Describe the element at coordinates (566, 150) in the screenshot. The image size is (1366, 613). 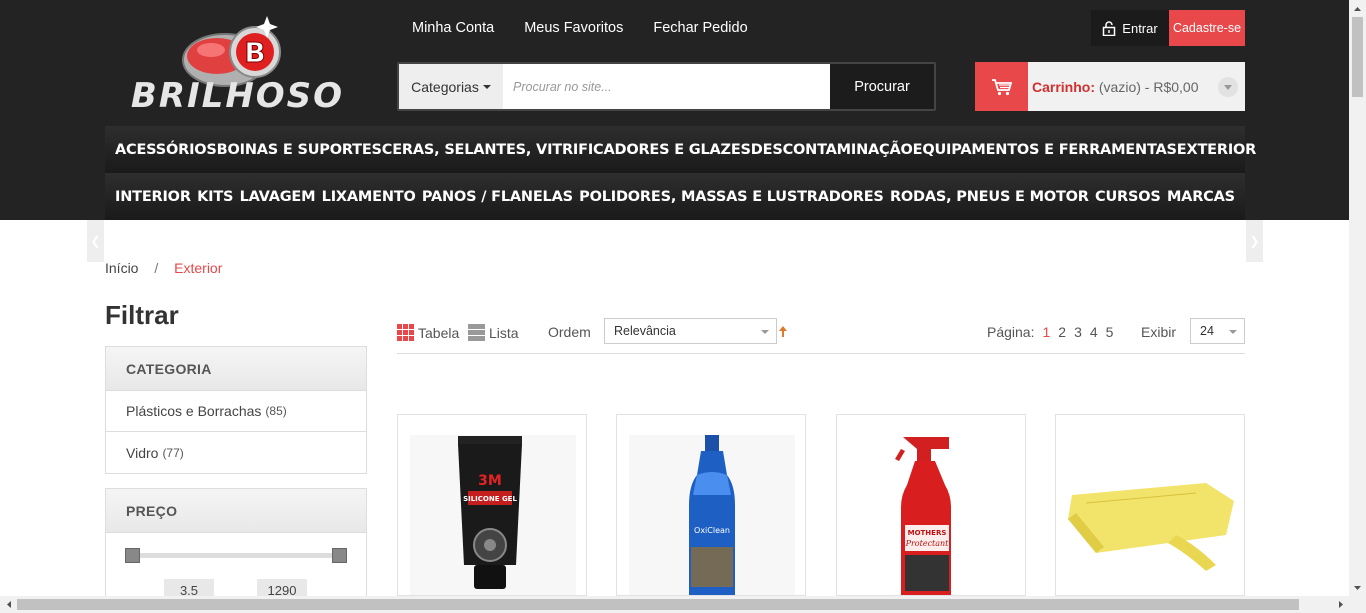
I see `menu-item-ceras: CERAS, SELANTES, VITRIFICADORES E GLAZES` at that location.